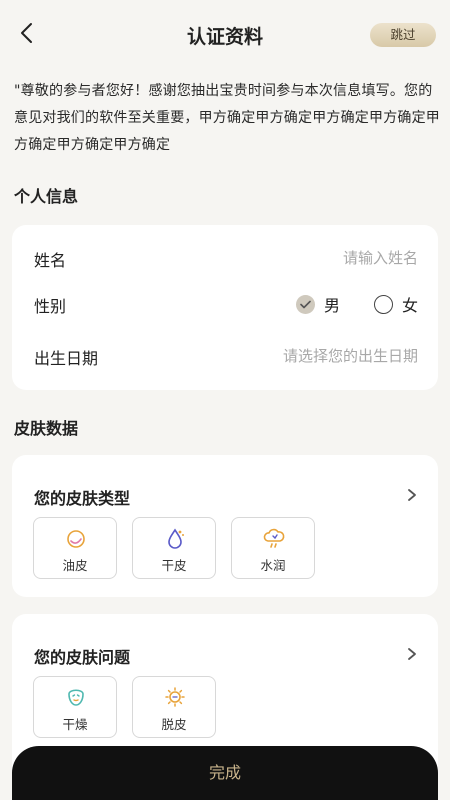 The width and height of the screenshot is (450, 800). What do you see at coordinates (75, 724) in the screenshot?
I see `chip-label: 干燥` at bounding box center [75, 724].